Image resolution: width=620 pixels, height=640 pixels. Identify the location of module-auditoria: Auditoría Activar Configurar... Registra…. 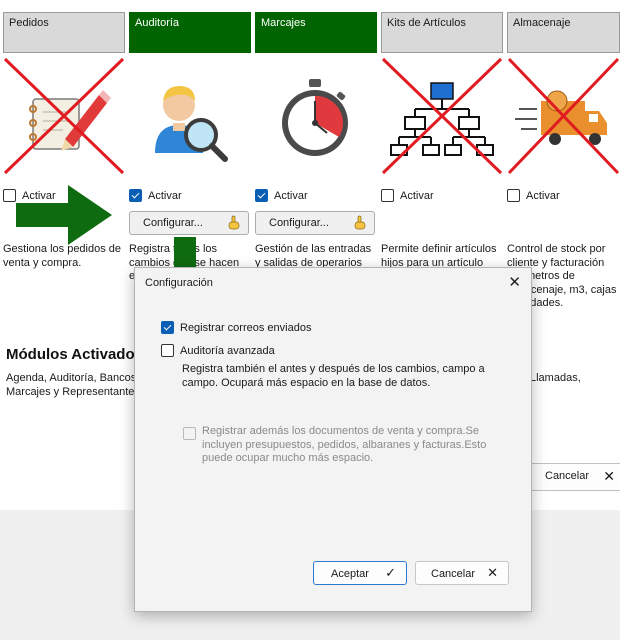
(190, 147).